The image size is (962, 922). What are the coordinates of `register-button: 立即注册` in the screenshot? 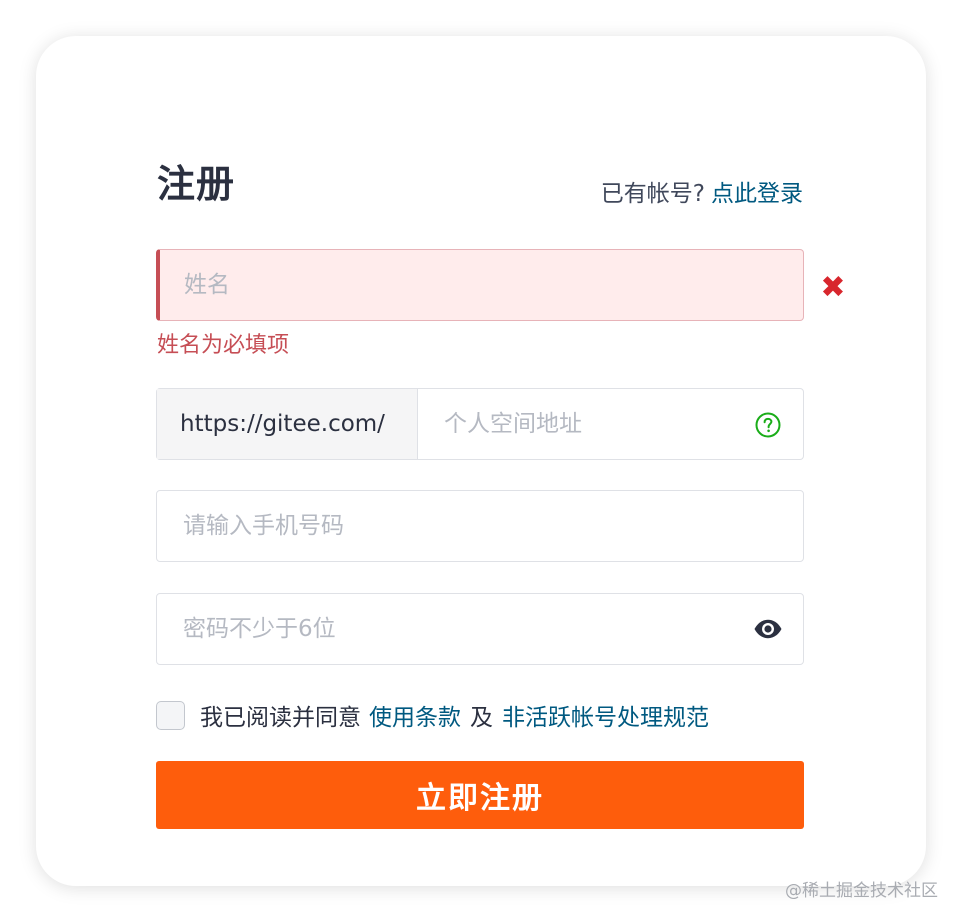 It's located at (480, 795).